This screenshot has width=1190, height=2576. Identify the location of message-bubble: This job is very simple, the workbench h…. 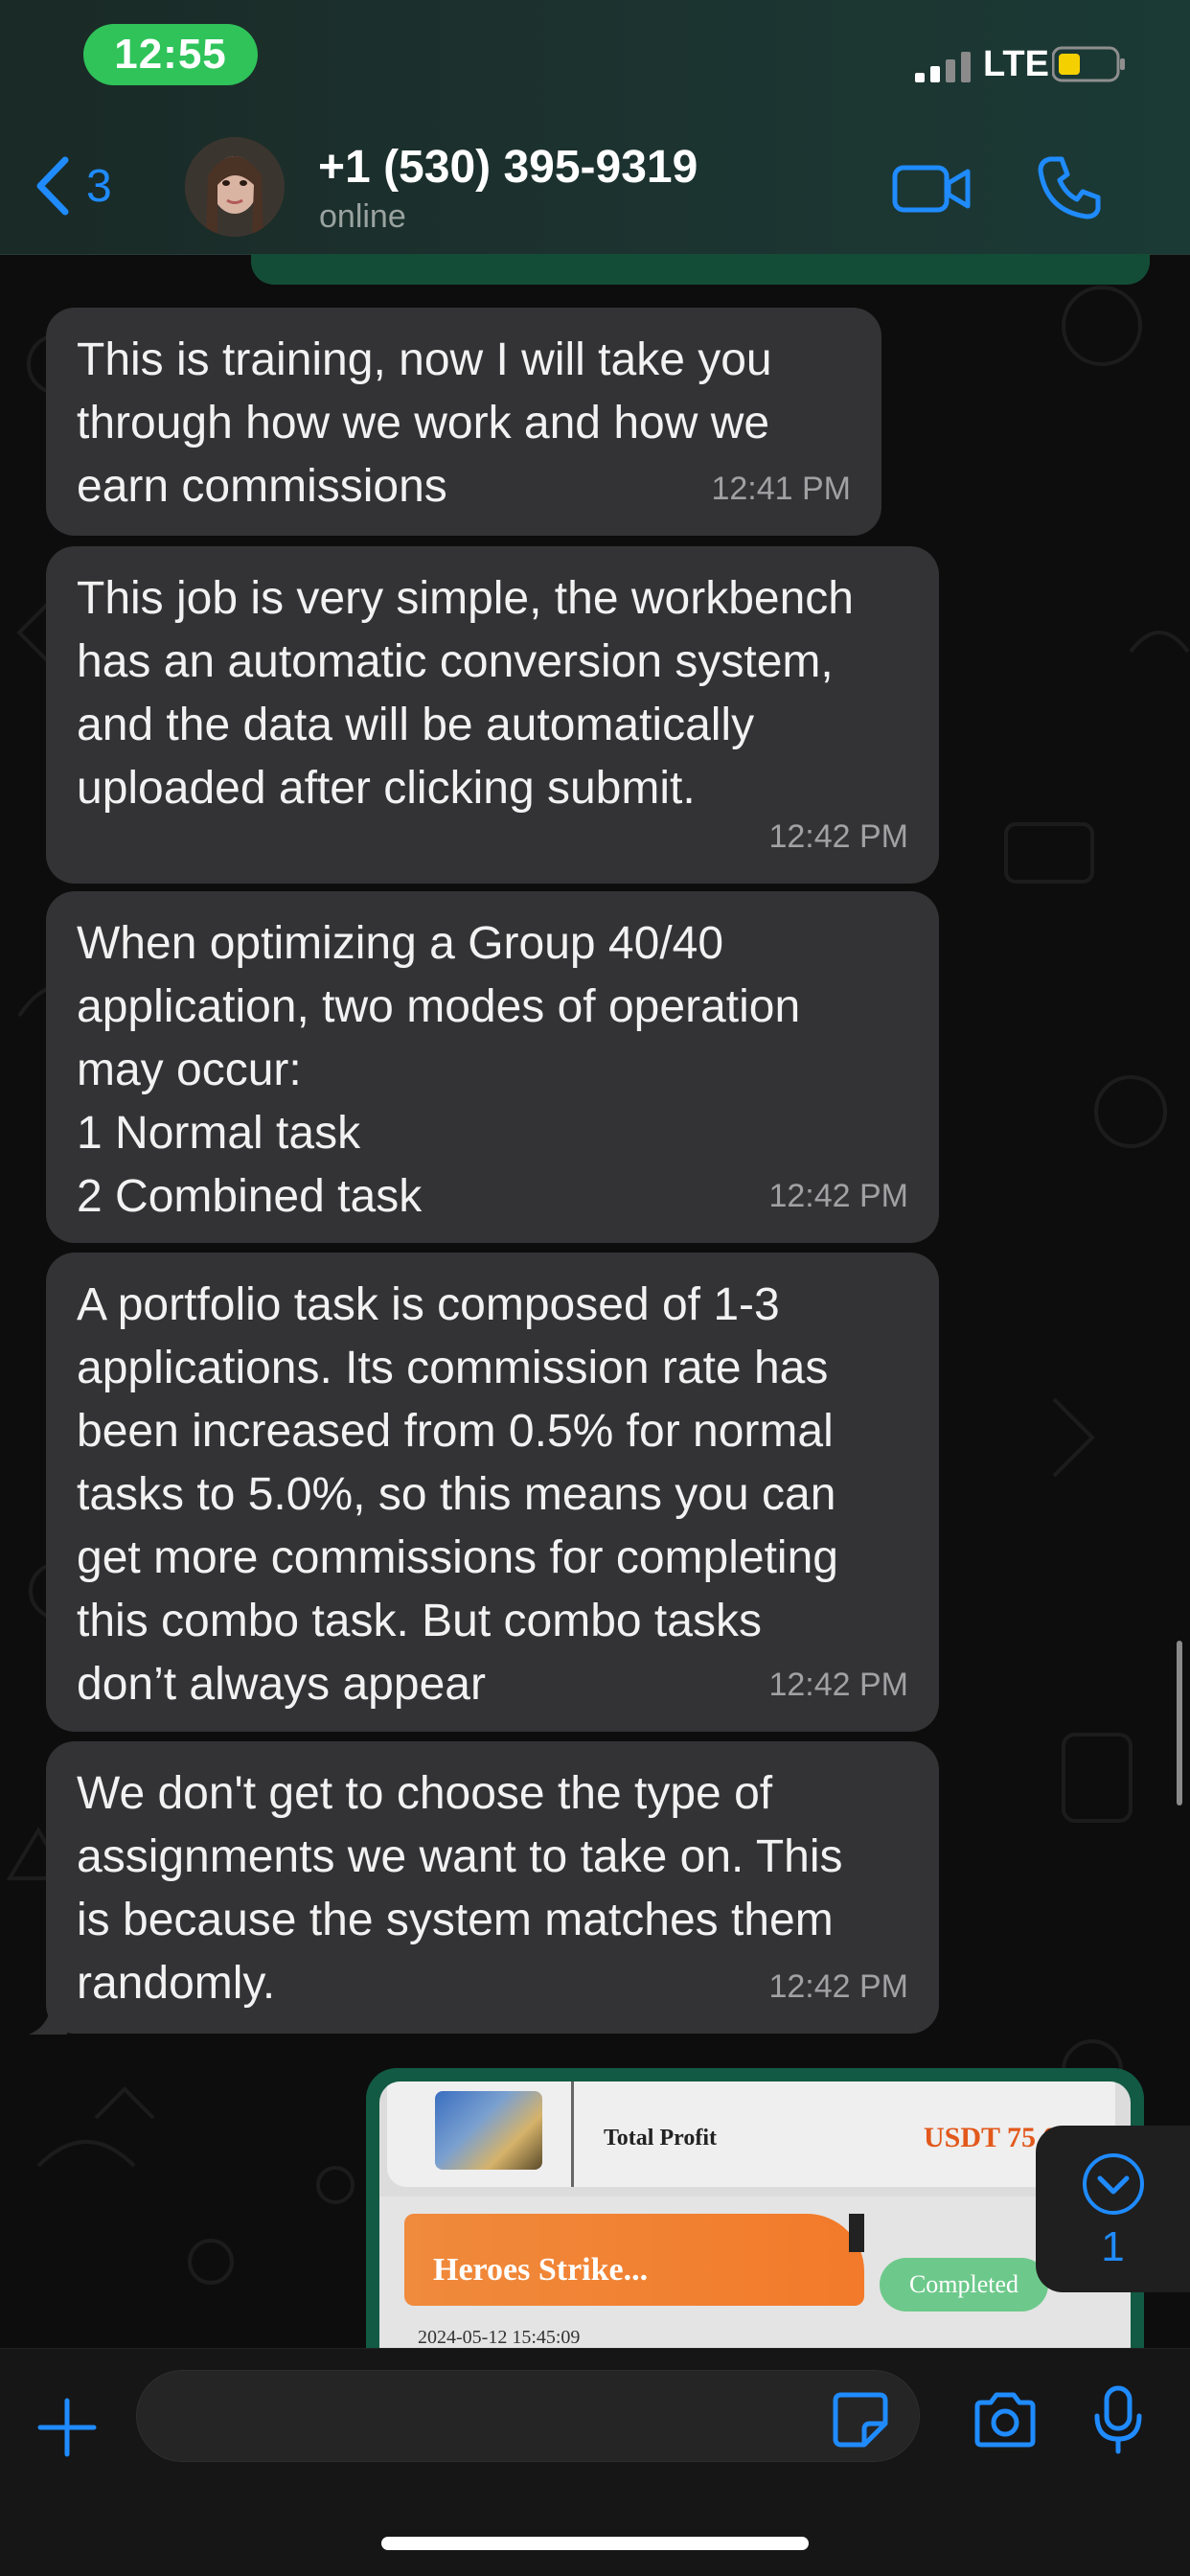
(493, 715).